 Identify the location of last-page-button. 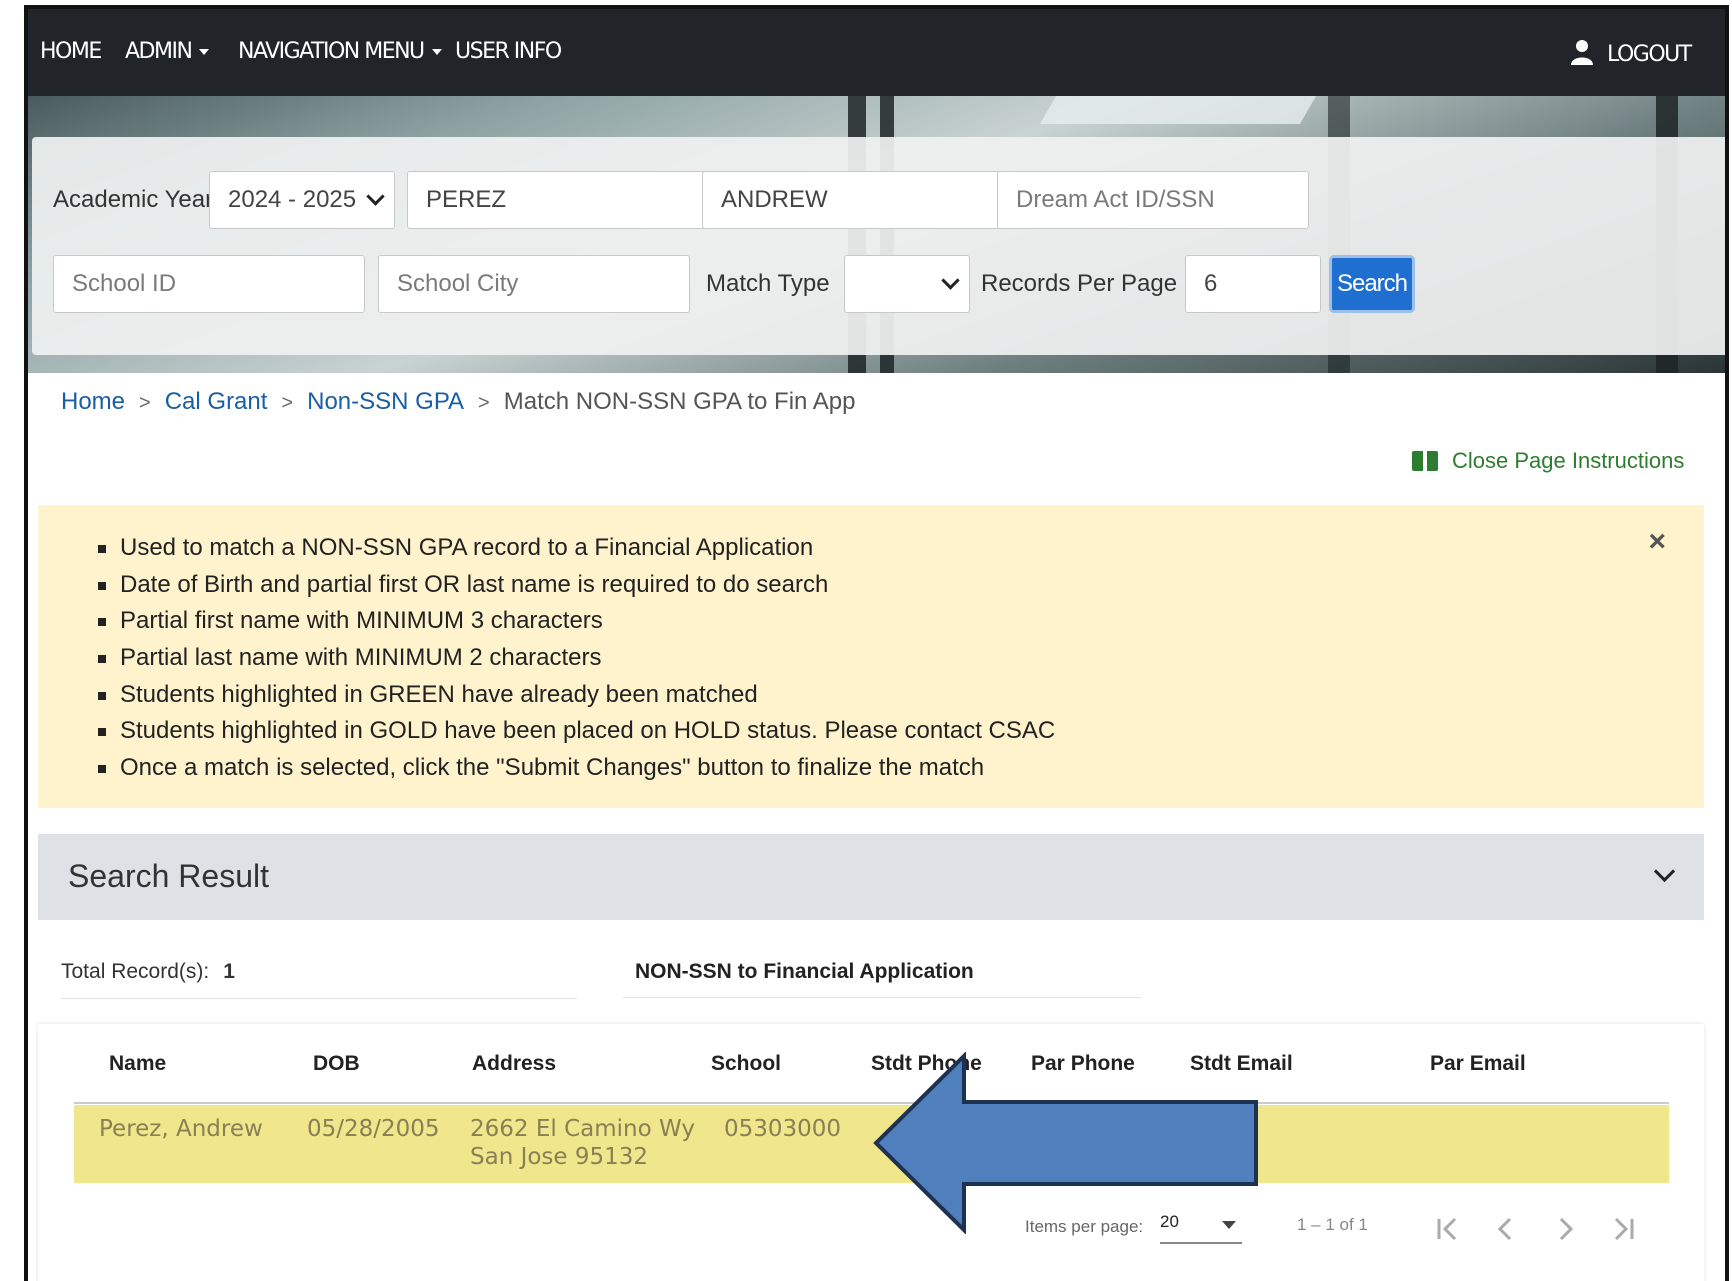
(1624, 1229).